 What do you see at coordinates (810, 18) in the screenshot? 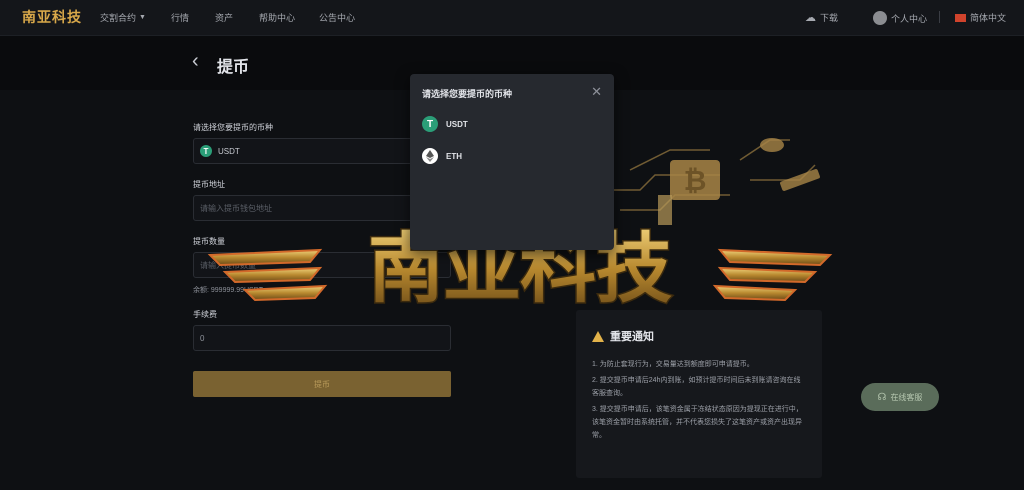
I see `cloud-download-icon: ☁` at bounding box center [810, 18].